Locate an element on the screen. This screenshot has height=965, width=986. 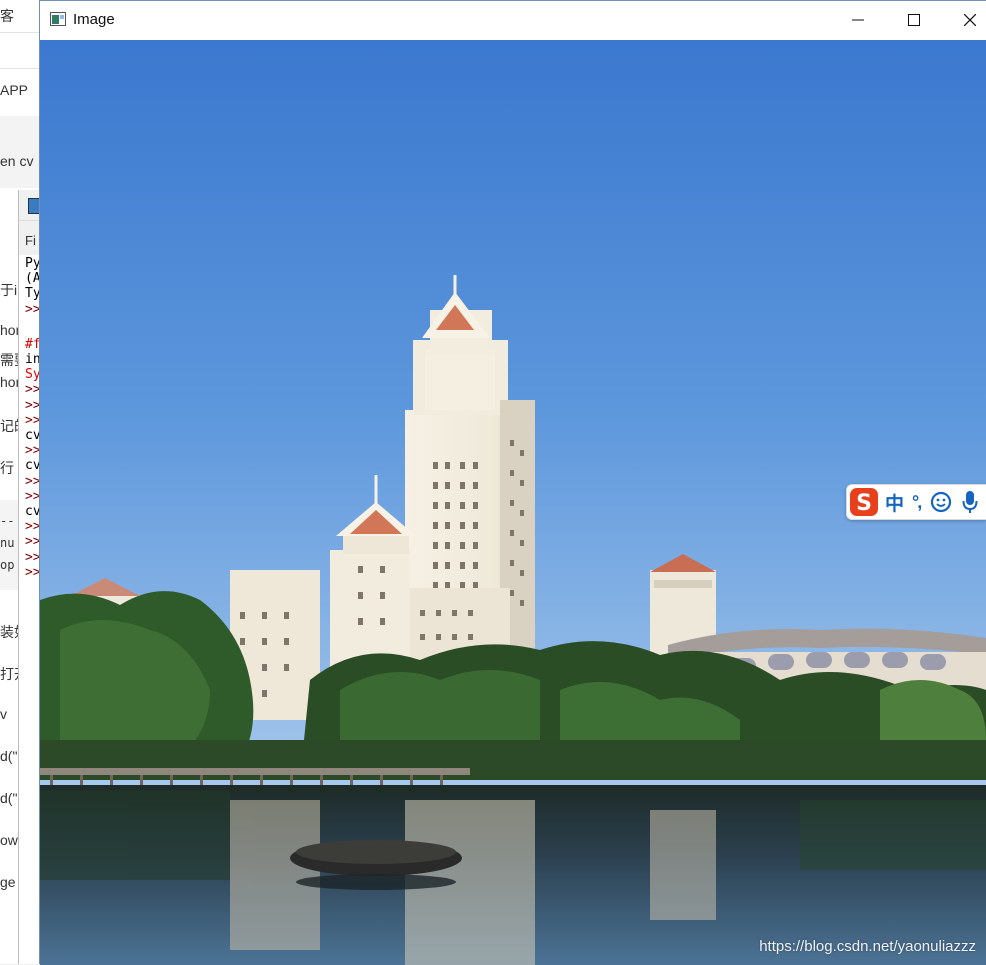
emoji-icon is located at coordinates (941, 502).